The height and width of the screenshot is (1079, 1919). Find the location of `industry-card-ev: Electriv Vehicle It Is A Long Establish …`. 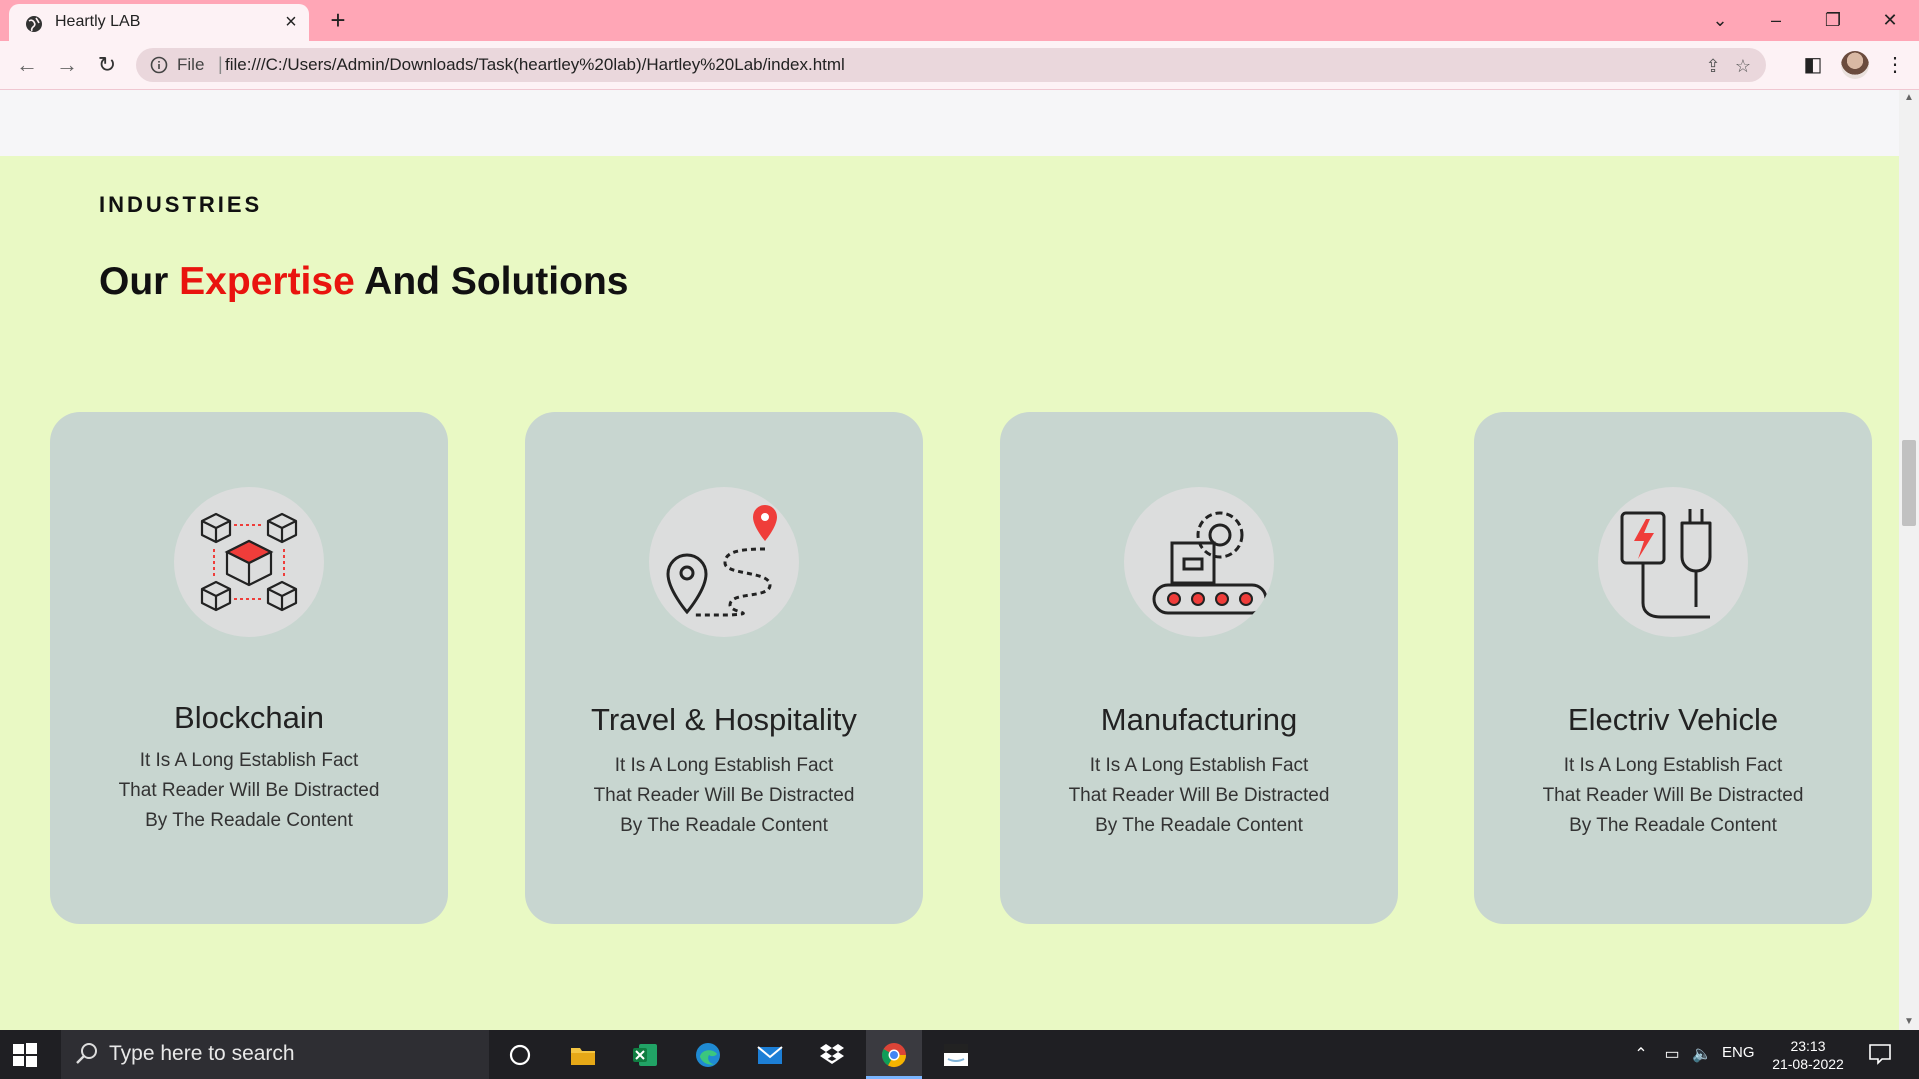

industry-card-ev: Electriv Vehicle It Is A Long Establish … is located at coordinates (1673, 668).